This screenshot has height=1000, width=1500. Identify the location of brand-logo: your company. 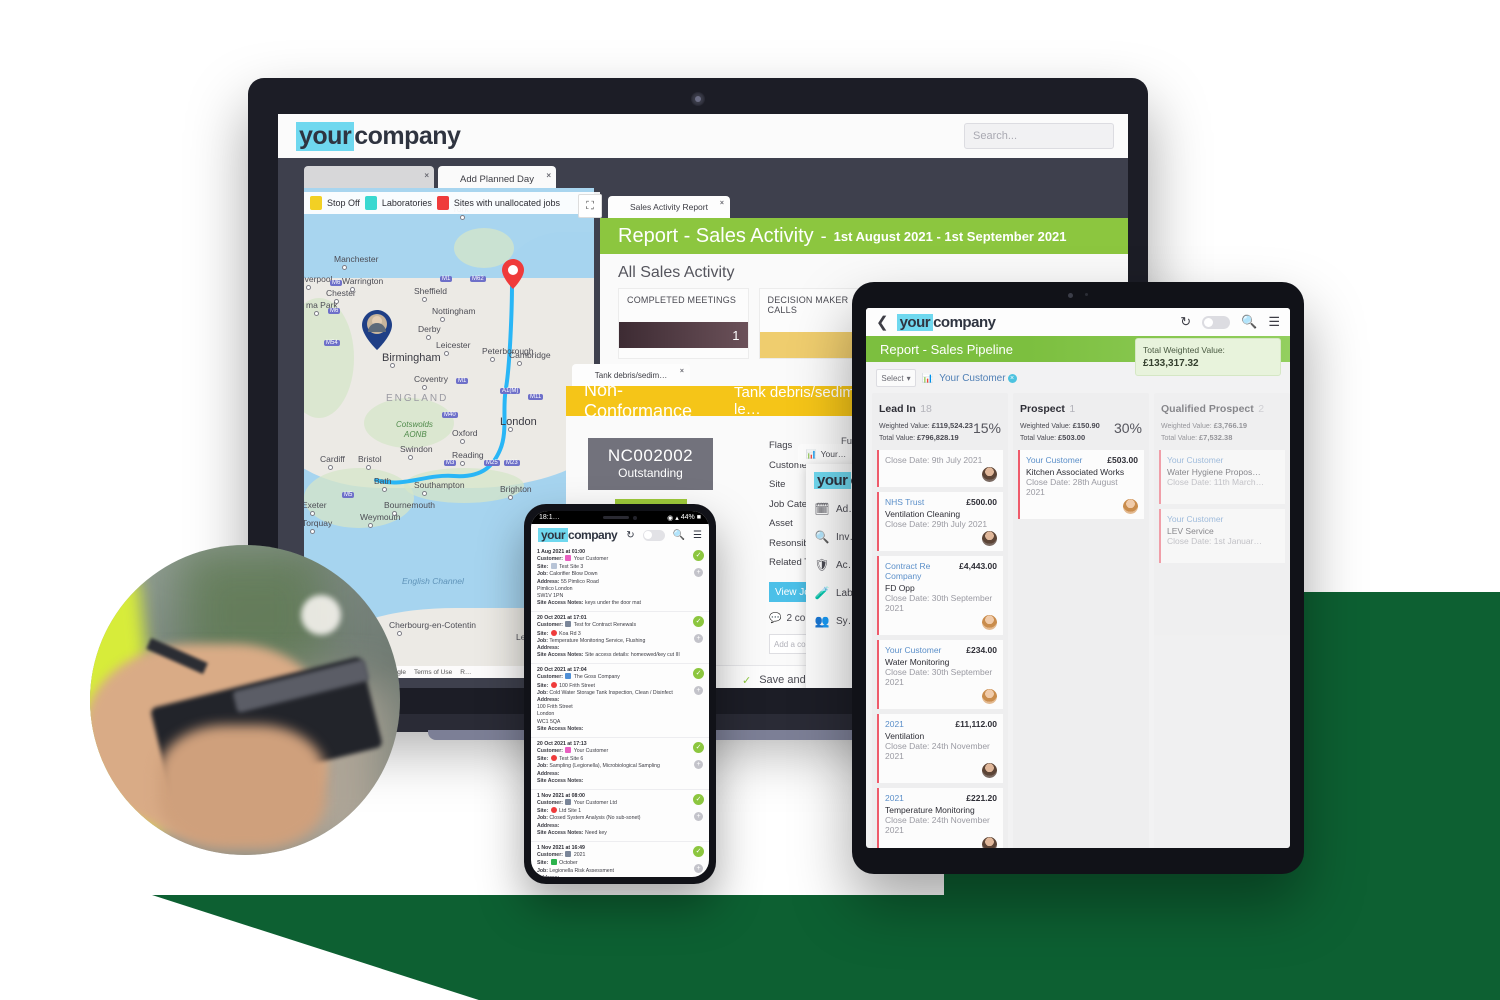
(946, 322).